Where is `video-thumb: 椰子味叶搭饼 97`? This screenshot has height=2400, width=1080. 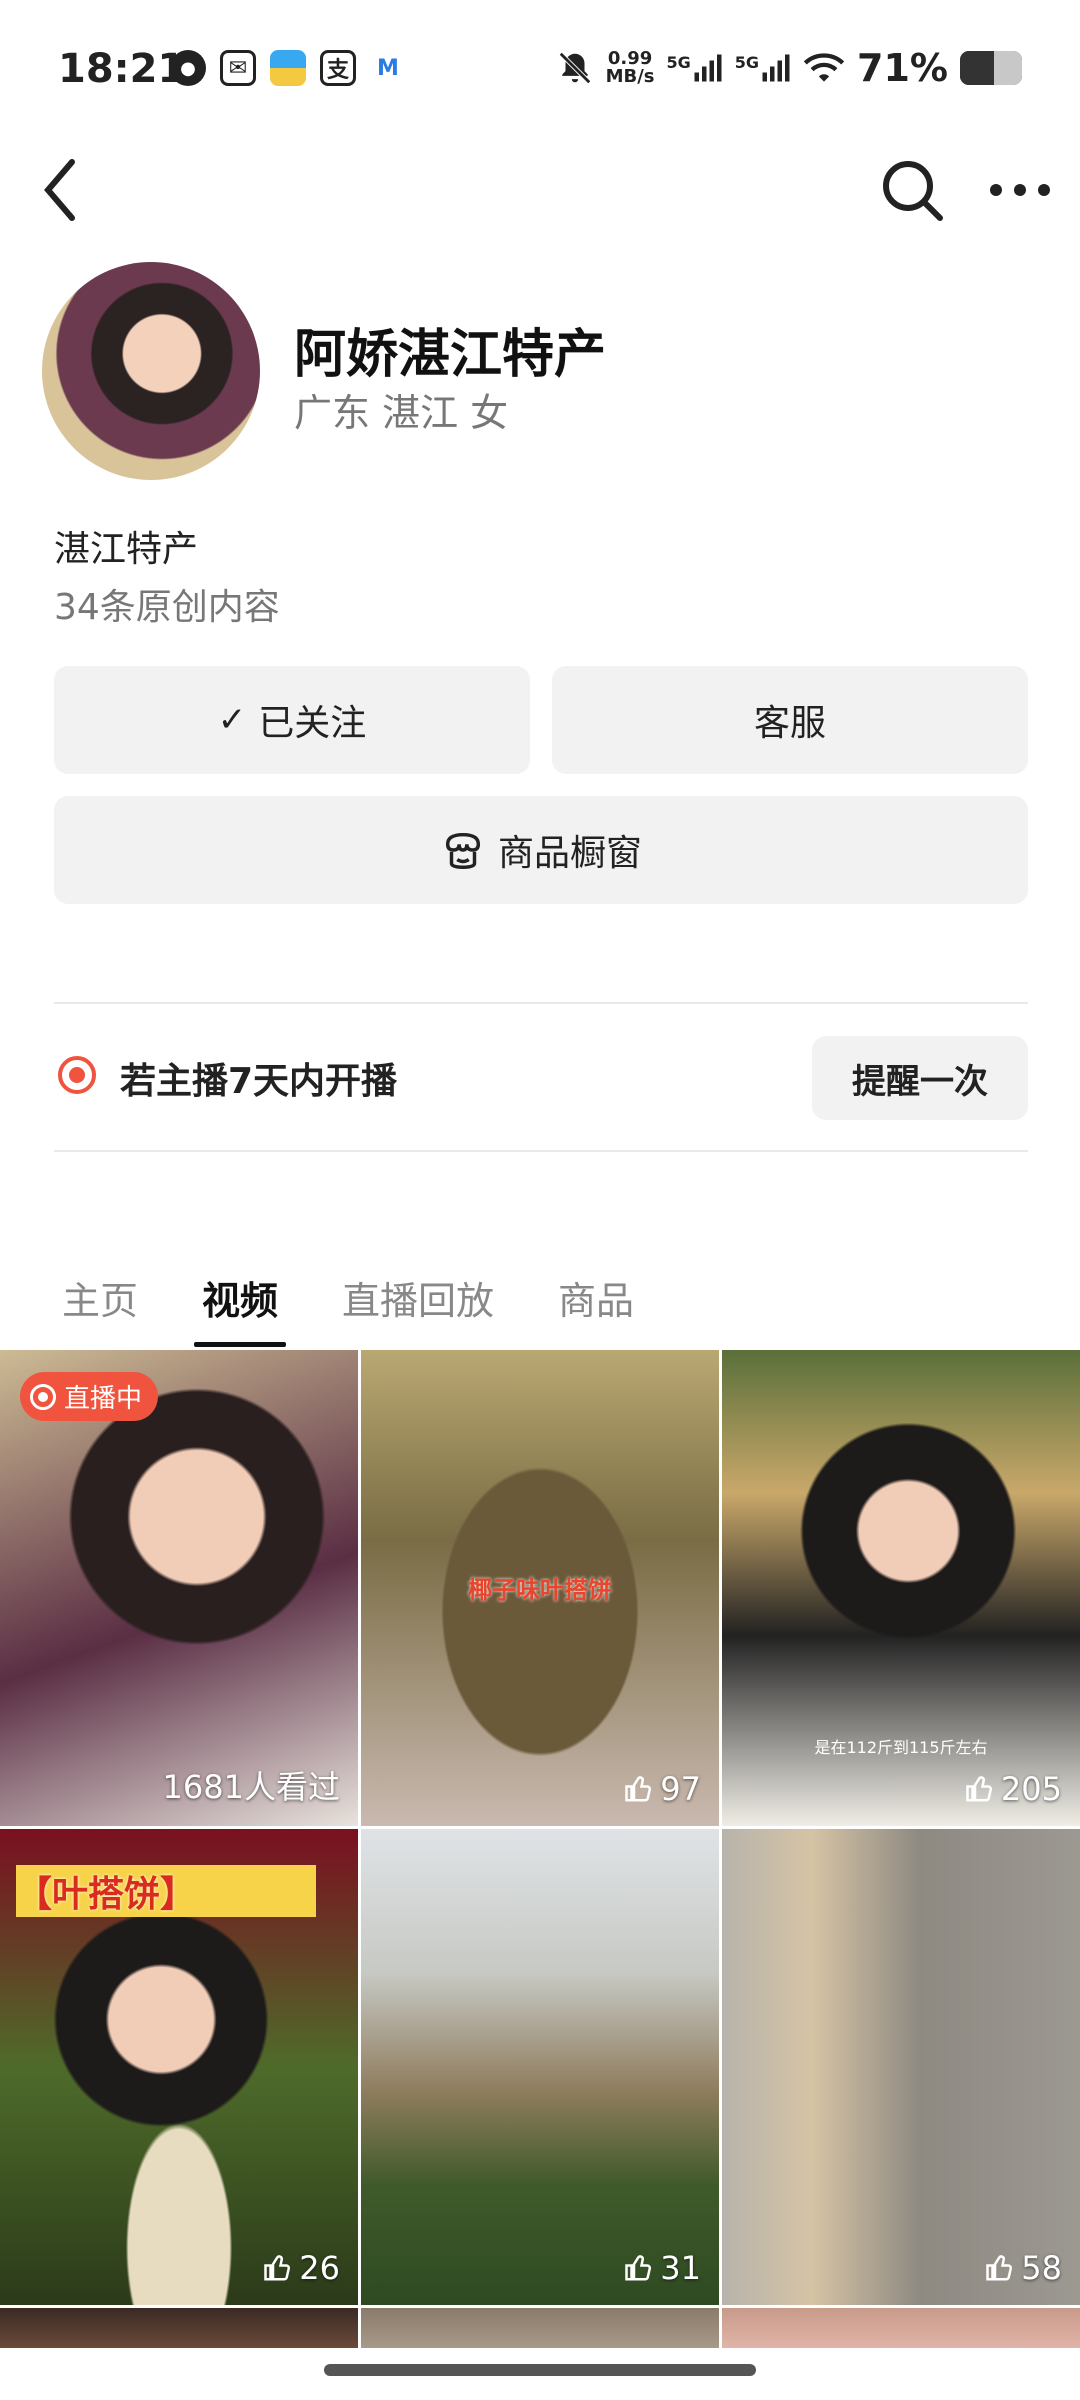 video-thumb: 椰子味叶搭饼 97 is located at coordinates (540, 1588).